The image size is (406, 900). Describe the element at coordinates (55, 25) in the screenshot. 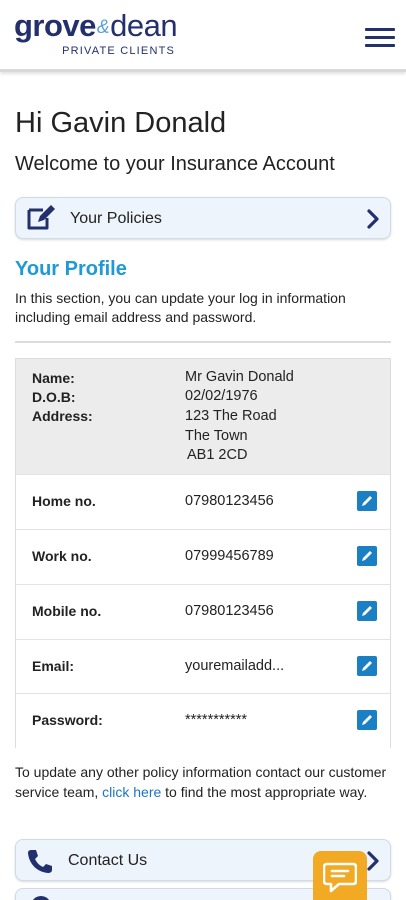

I see `logo-grove: grove` at that location.